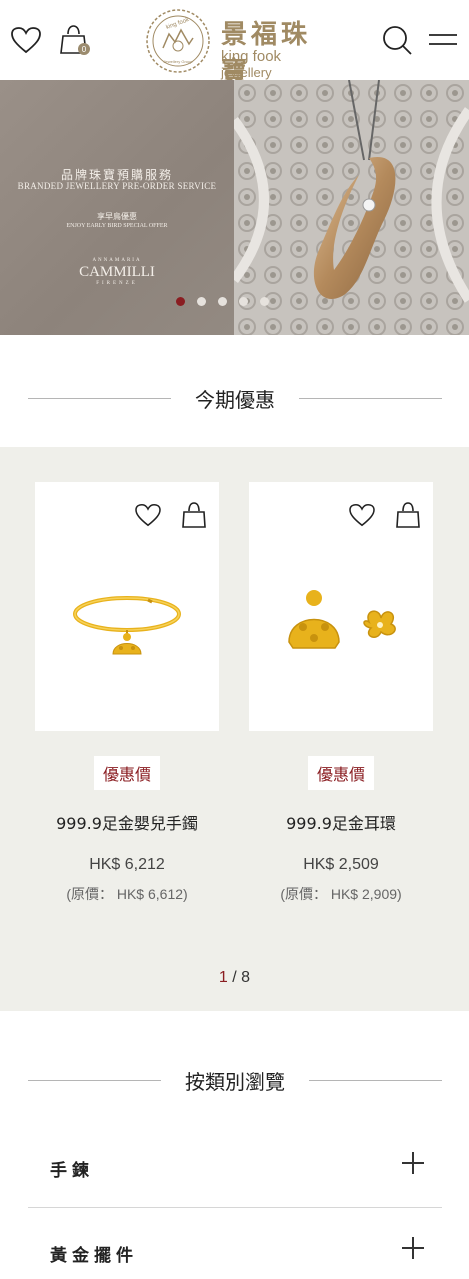 The height and width of the screenshot is (1279, 469). What do you see at coordinates (397, 40) in the screenshot?
I see `search-icon` at bounding box center [397, 40].